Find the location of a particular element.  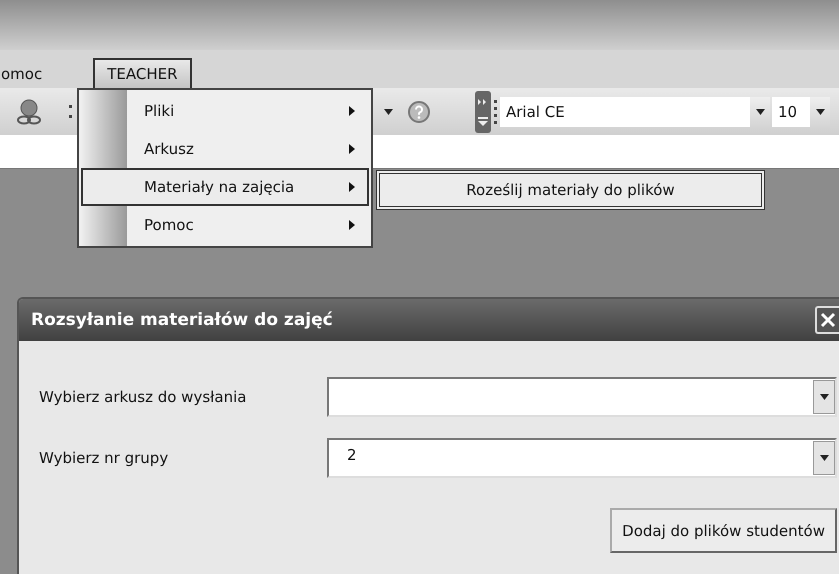

menu-item: Pomoc is located at coordinates (225, 225).